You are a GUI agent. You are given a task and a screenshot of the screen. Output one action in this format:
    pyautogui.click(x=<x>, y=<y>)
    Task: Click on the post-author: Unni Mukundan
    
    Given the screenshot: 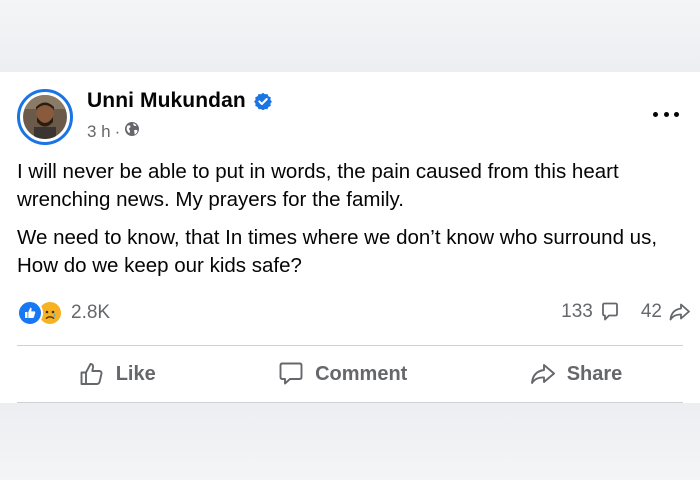 What is the action you would take?
    pyautogui.click(x=179, y=101)
    